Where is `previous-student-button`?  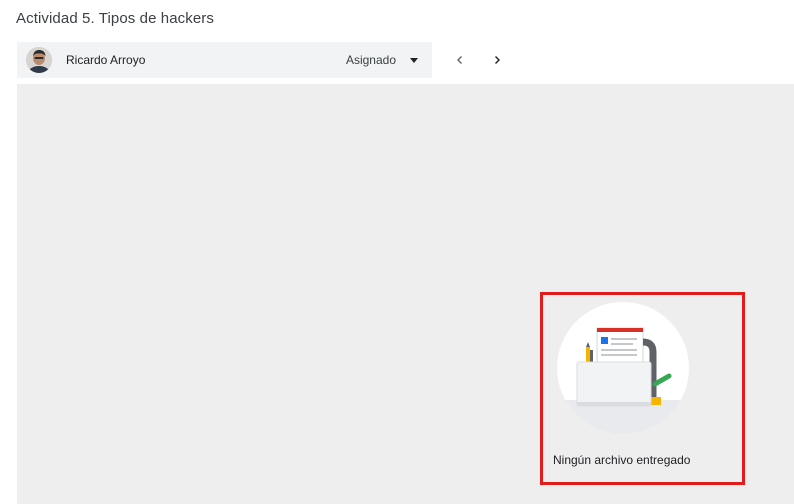
previous-student-button is located at coordinates (460, 60).